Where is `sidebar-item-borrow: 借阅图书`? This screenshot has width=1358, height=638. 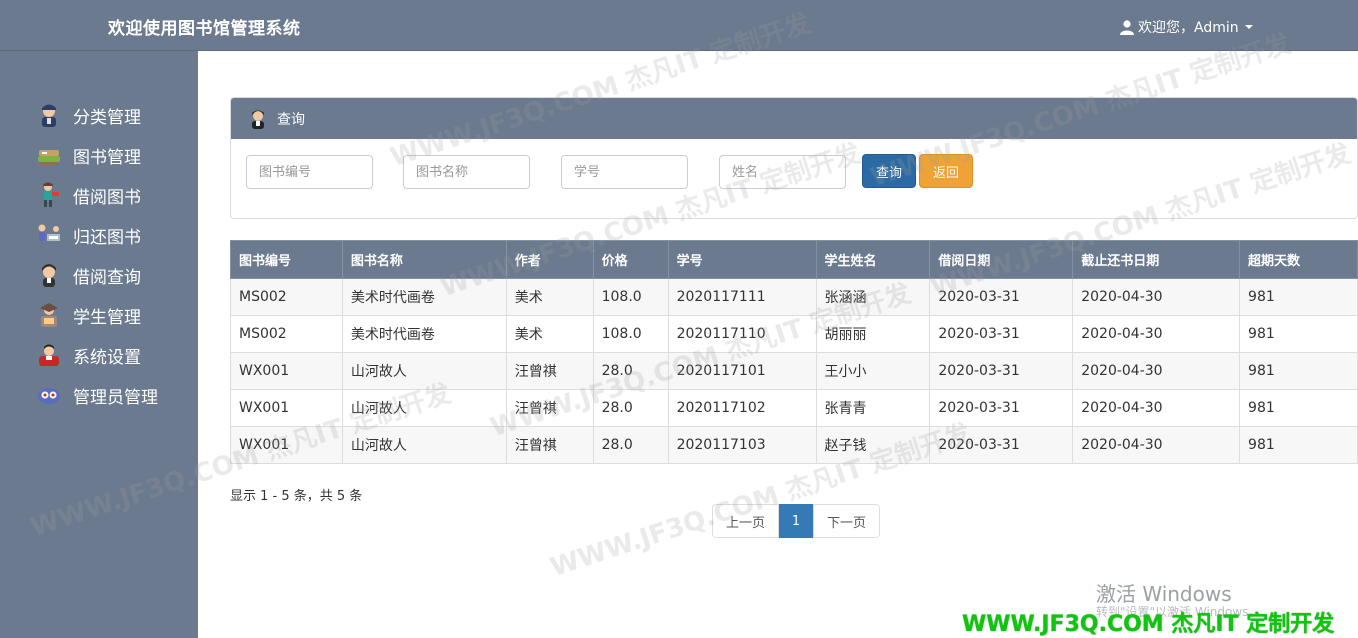
sidebar-item-borrow: 借阅图书 is located at coordinates (111, 195).